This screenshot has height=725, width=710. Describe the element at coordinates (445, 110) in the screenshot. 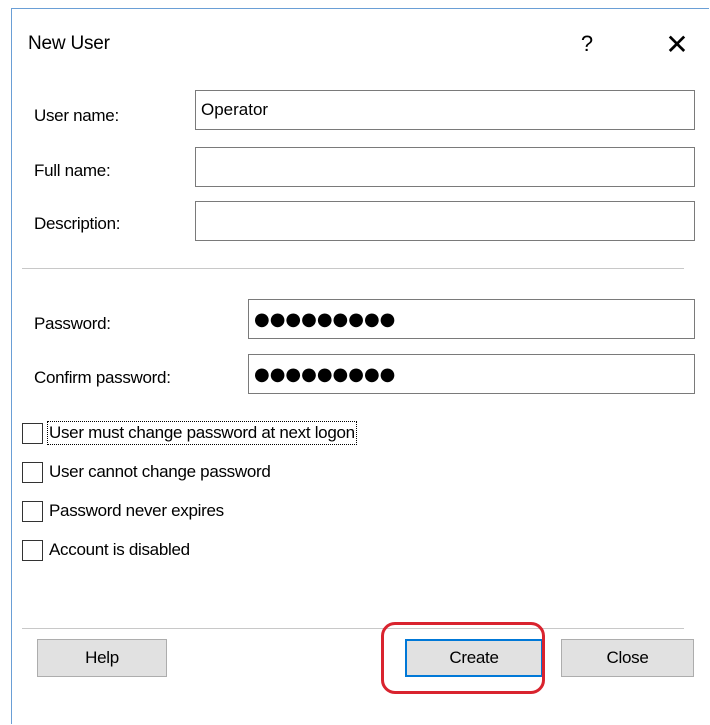

I see `username-field` at that location.